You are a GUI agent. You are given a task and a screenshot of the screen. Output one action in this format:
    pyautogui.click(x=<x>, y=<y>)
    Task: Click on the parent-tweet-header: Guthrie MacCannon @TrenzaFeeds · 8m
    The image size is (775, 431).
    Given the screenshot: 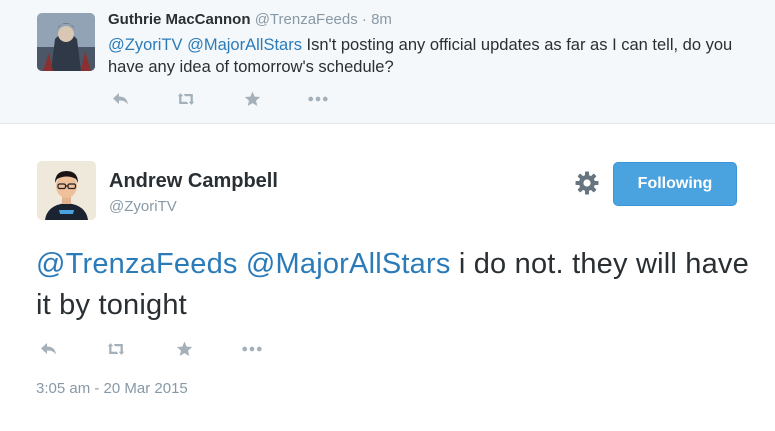 What is the action you would take?
    pyautogui.click(x=250, y=19)
    